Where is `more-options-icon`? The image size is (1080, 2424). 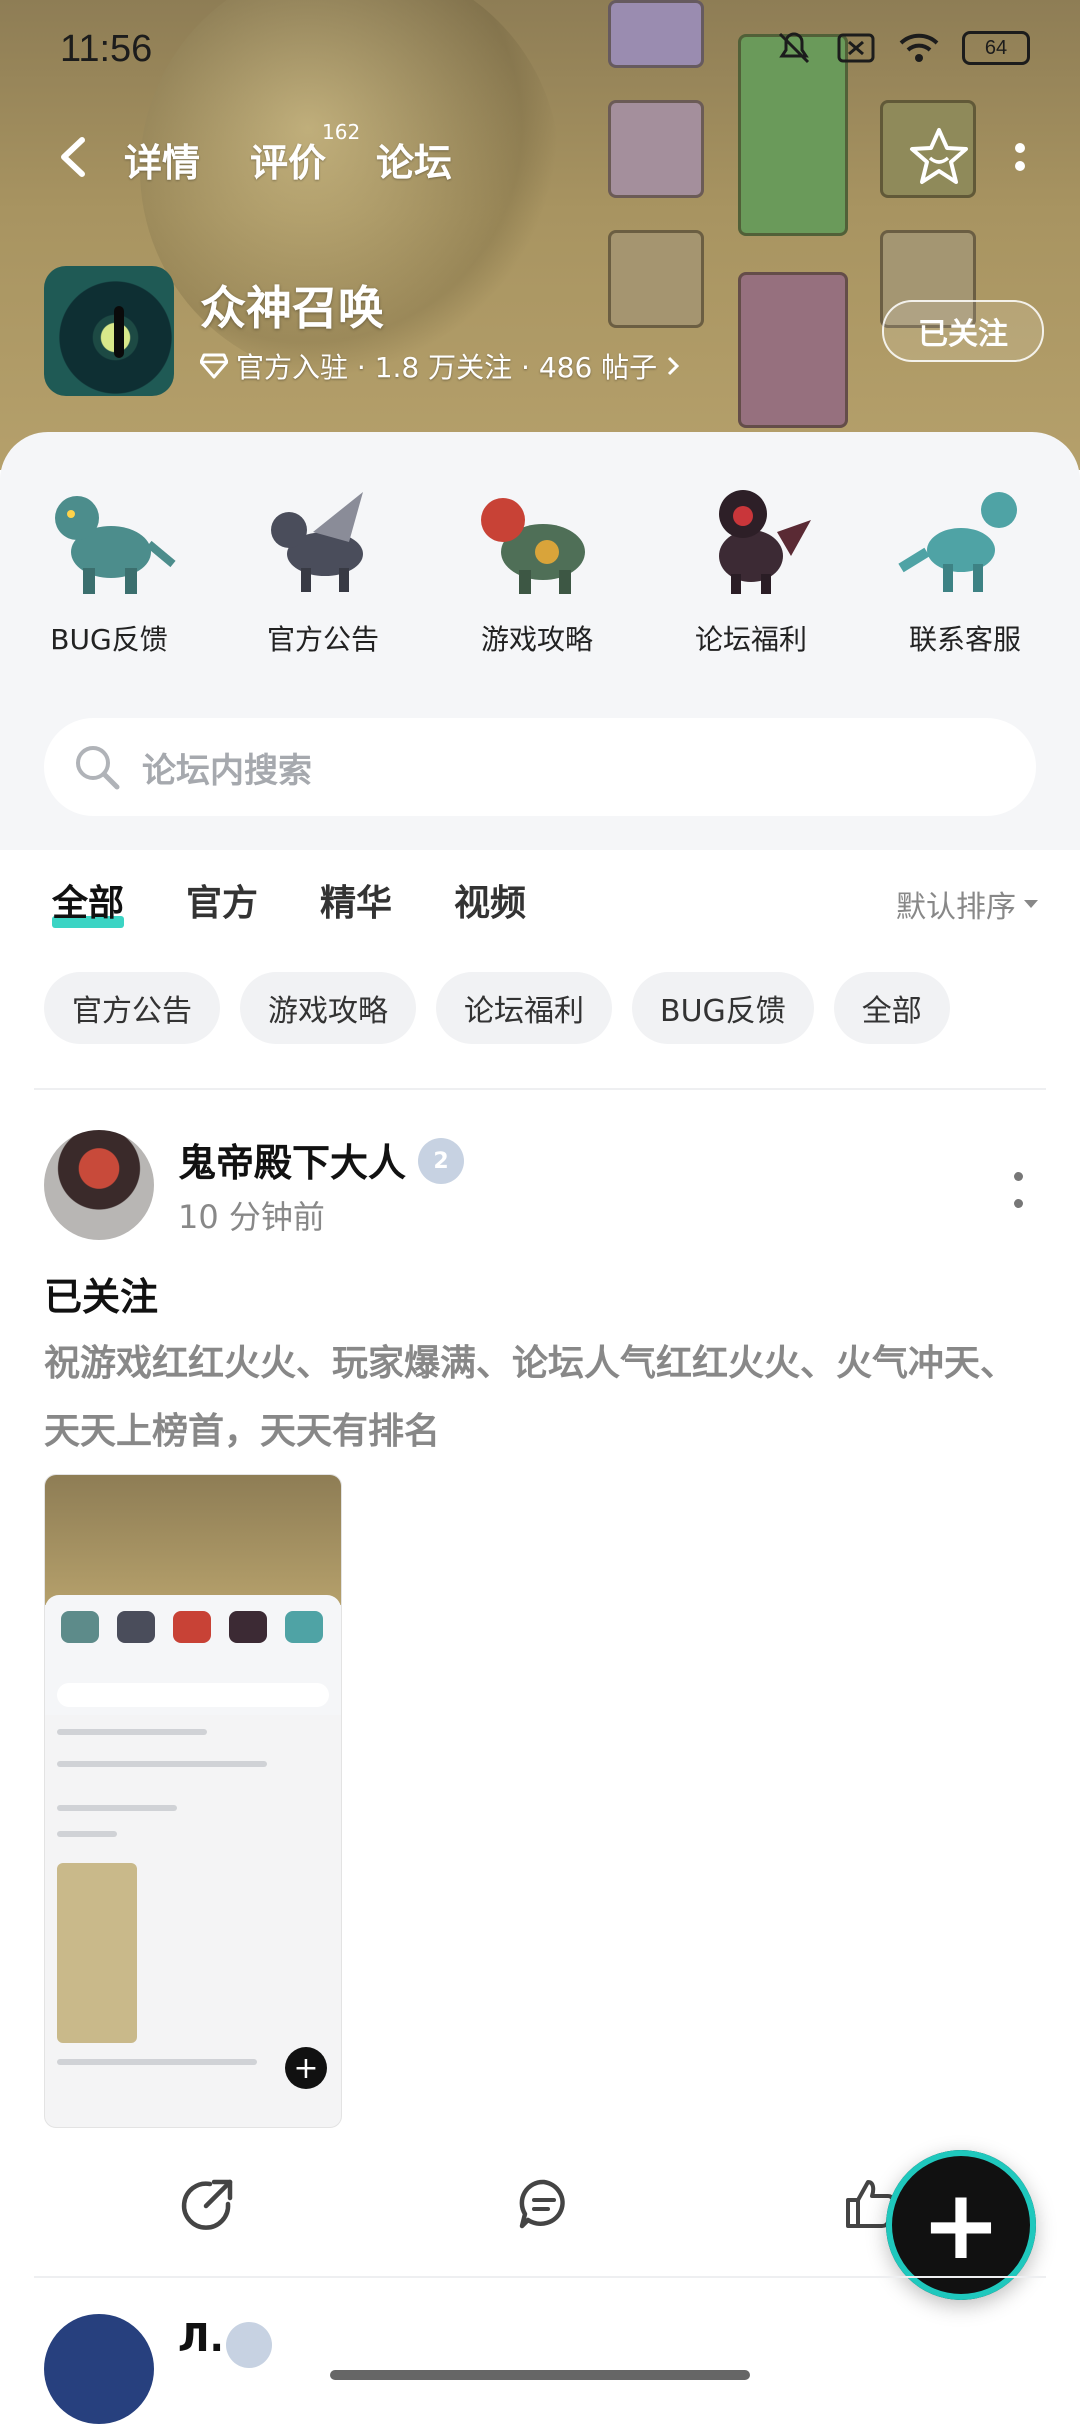
more-options-icon is located at coordinates (1020, 157).